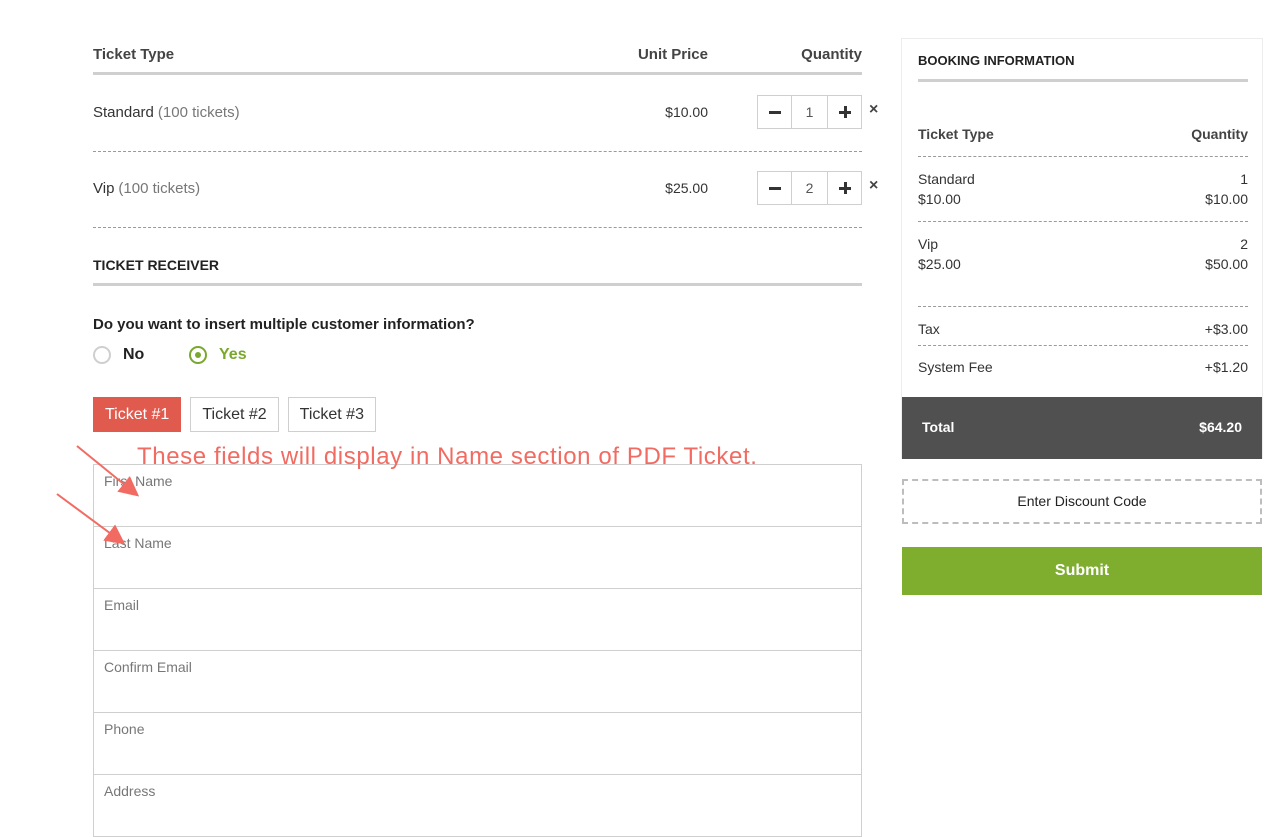 Image resolution: width=1287 pixels, height=837 pixels. I want to click on ticket-tabs: Ticket #1 Ticket #2 Ticket #3, so click(239, 414).